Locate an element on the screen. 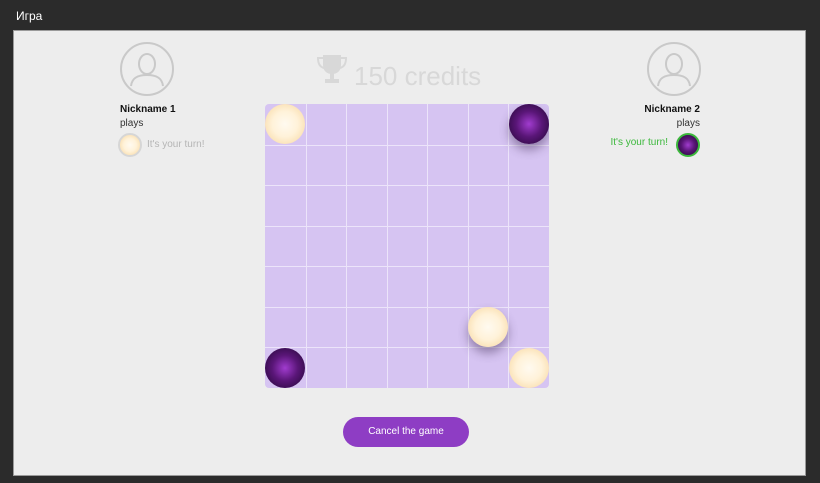  player2-status: plays is located at coordinates (688, 123).